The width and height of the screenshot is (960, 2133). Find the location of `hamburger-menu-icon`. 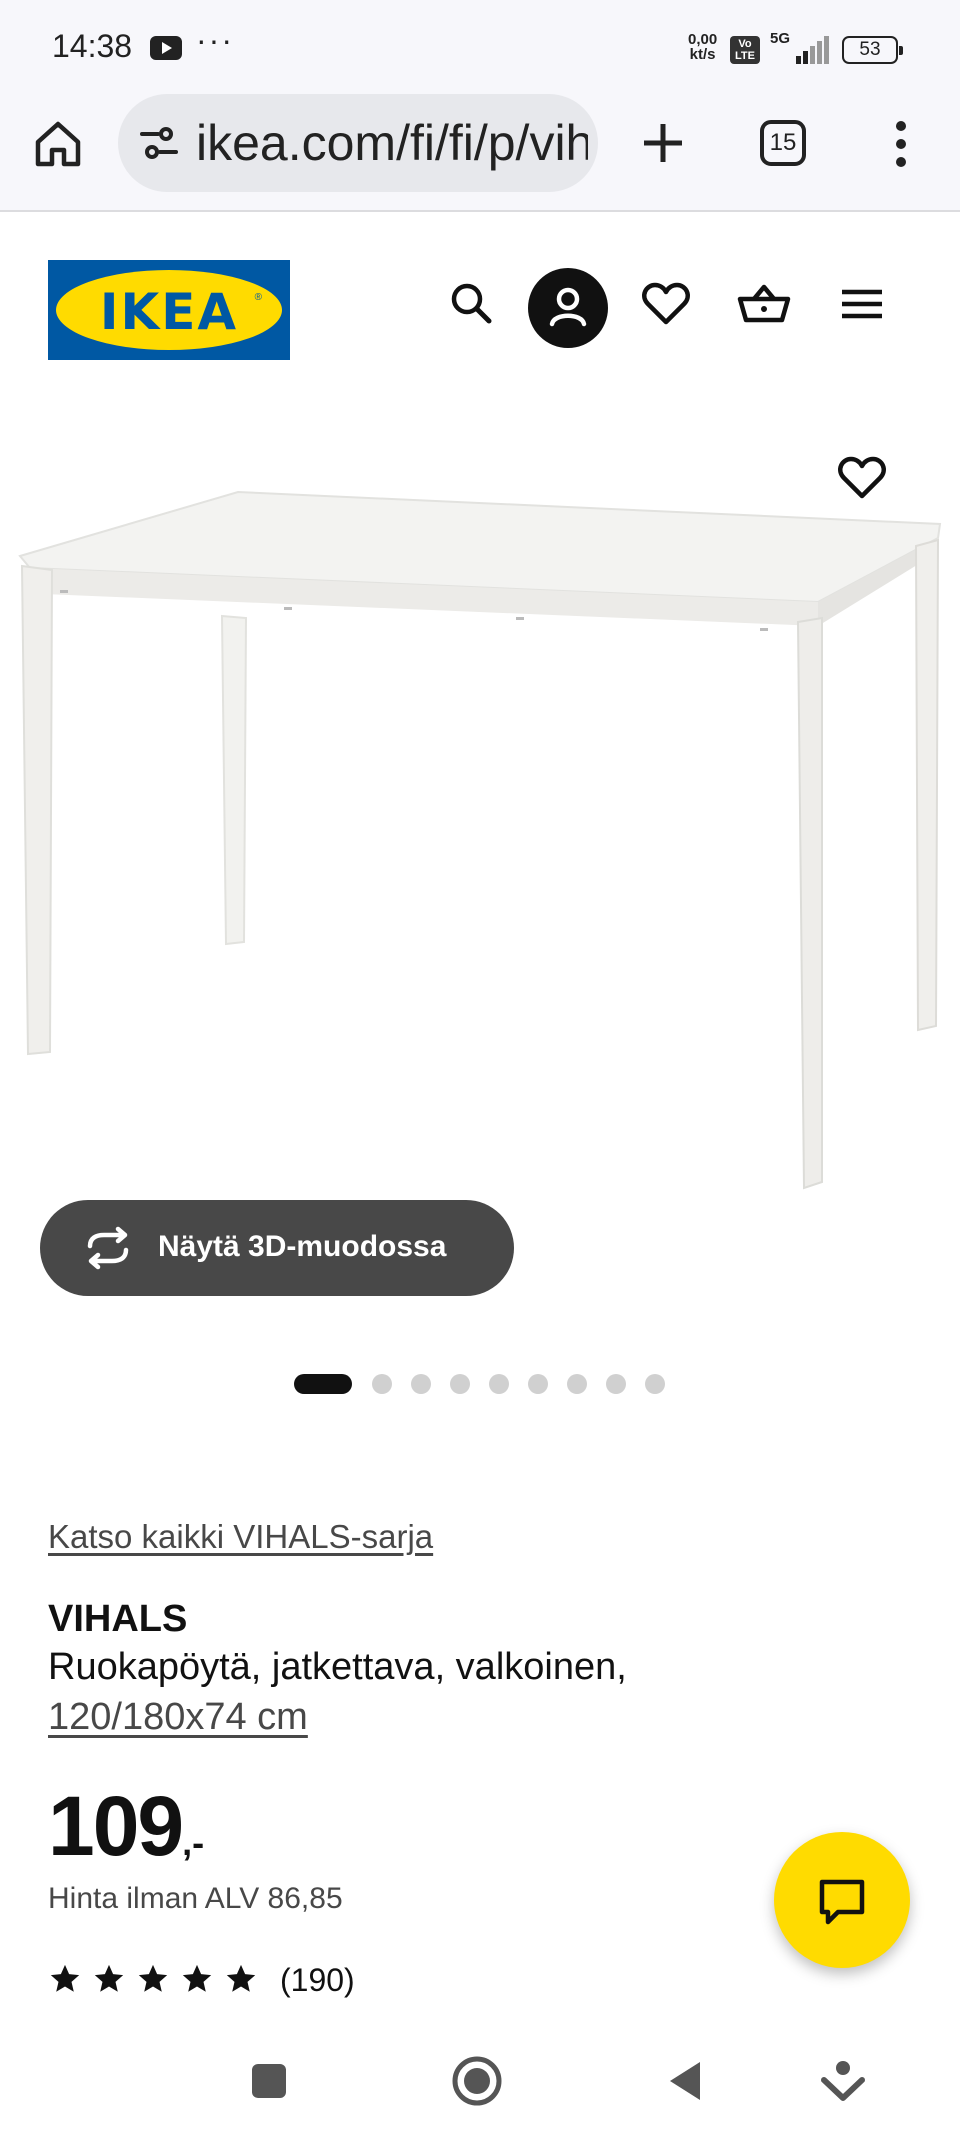

hamburger-menu-icon is located at coordinates (862, 304).